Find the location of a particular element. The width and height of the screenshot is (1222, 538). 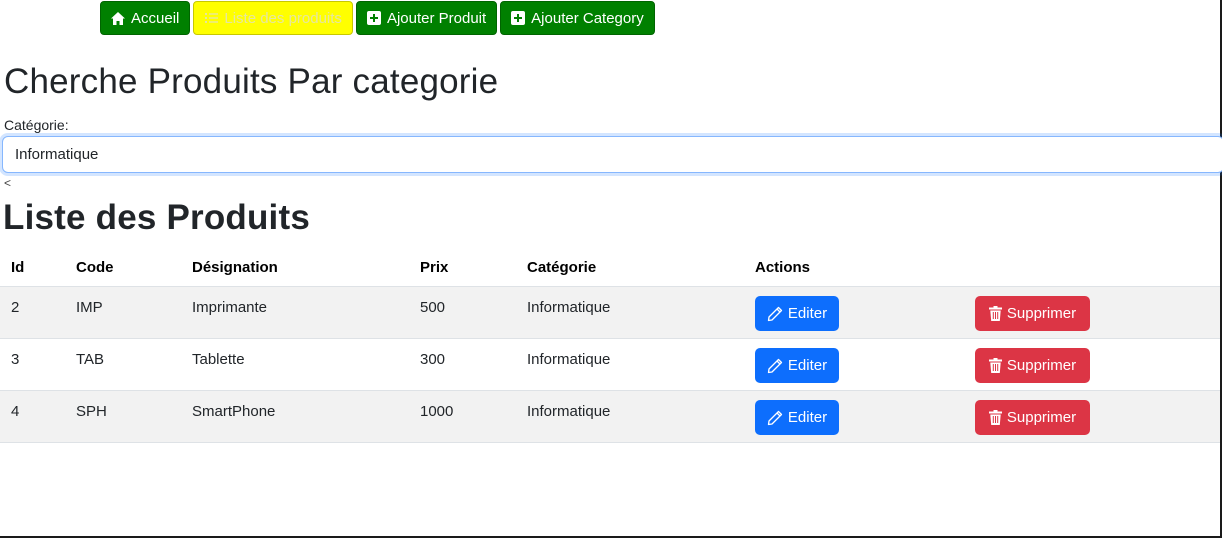

cell-designation: Imprimante is located at coordinates (230, 307).